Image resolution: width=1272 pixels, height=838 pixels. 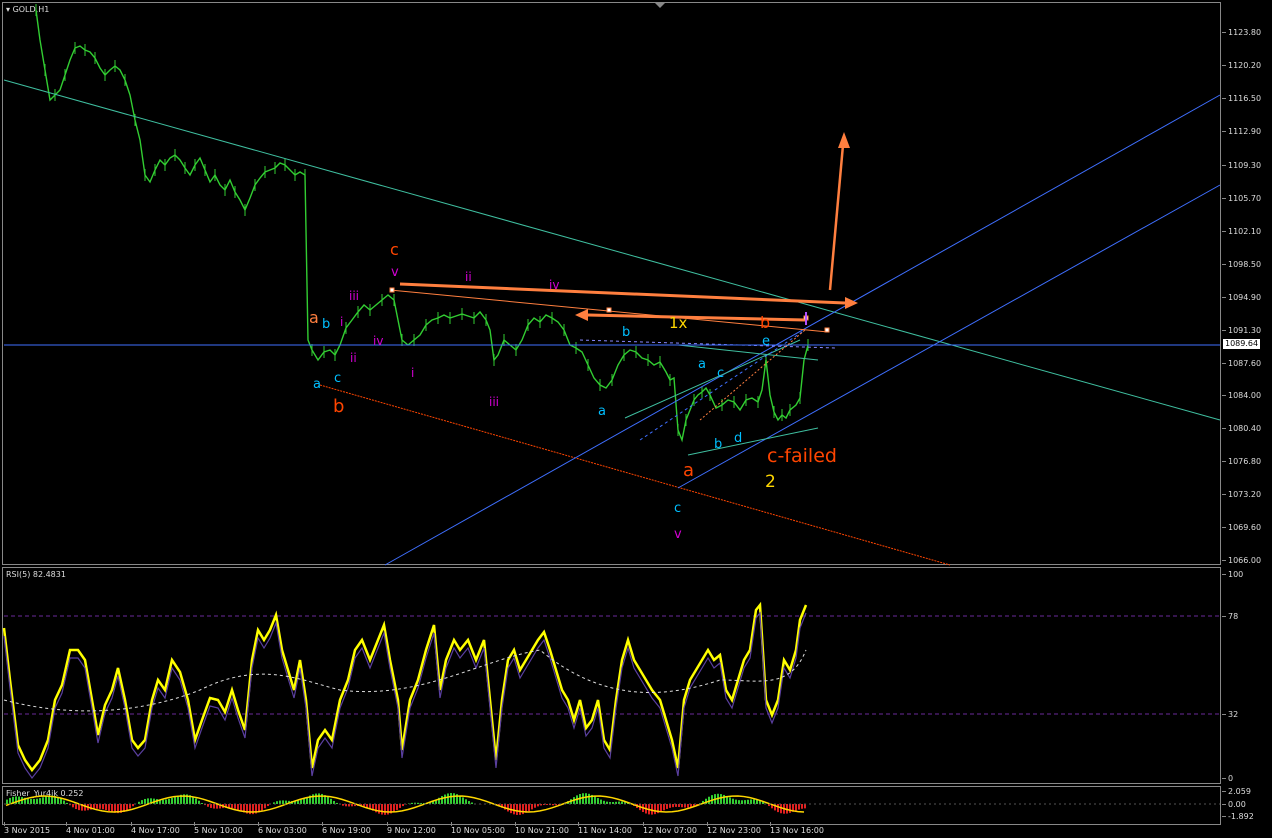 What do you see at coordinates (1245, 527) in the screenshot?
I see `price-axis-label: 1069.60` at bounding box center [1245, 527].